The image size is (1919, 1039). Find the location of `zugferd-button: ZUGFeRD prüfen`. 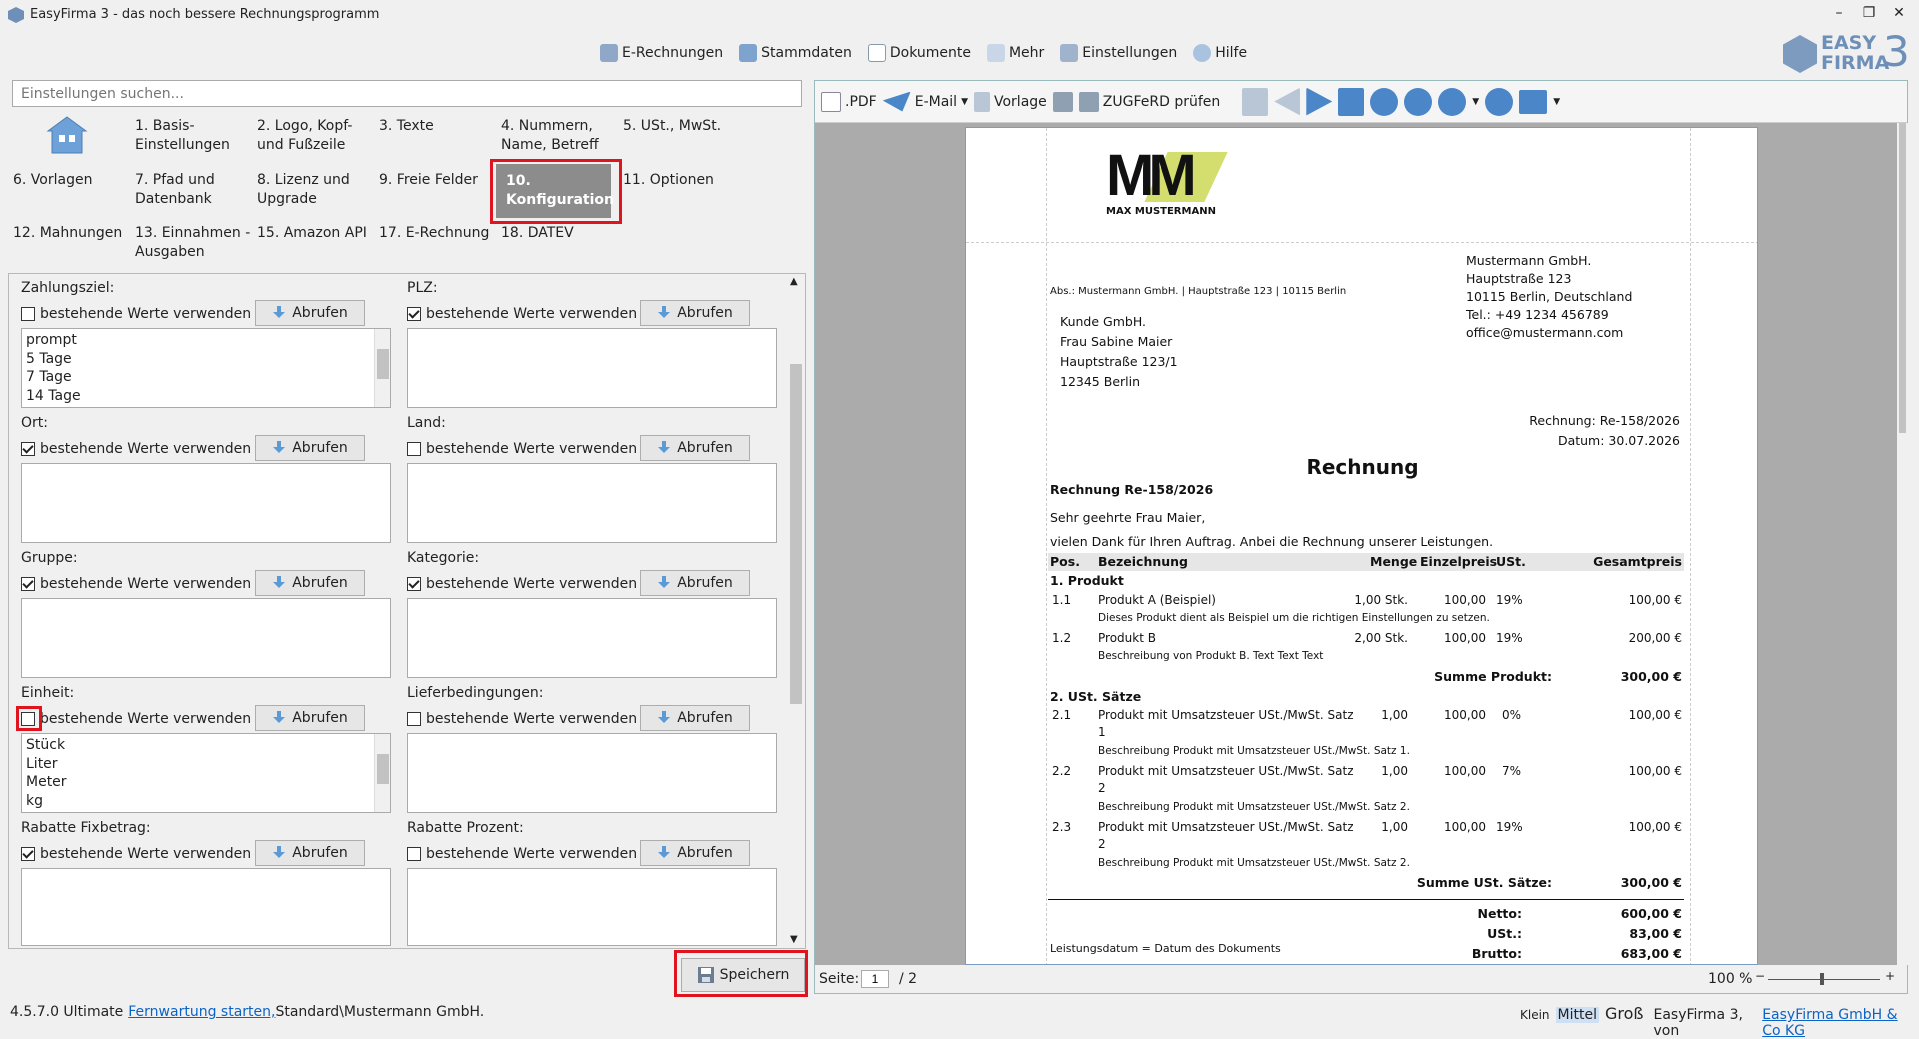

zugferd-button: ZUGFeRD prüfen is located at coordinates (1149, 101).